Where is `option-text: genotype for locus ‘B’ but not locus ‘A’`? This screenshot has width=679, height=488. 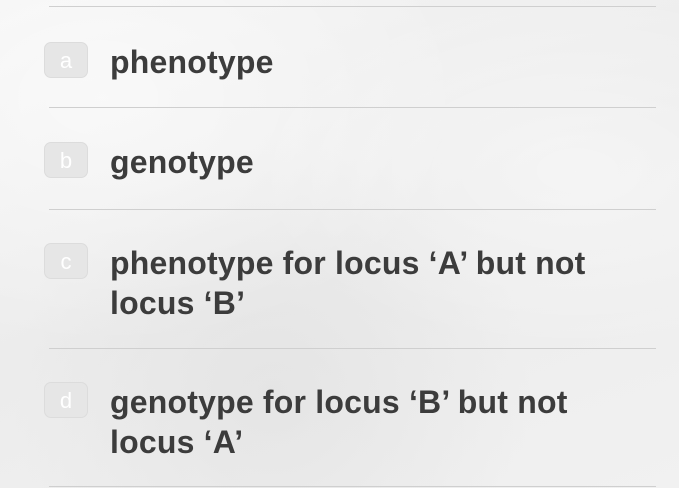
option-text: genotype for locus ‘B’ but not locus ‘A’ is located at coordinates (339, 422).